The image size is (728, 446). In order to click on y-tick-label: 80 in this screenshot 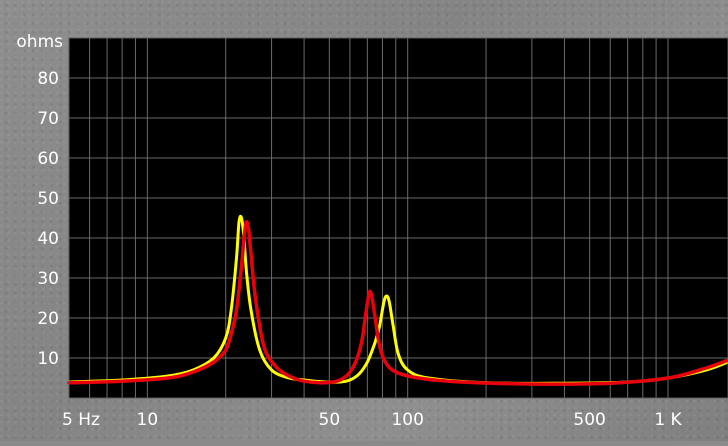, I will do `click(48, 79)`.